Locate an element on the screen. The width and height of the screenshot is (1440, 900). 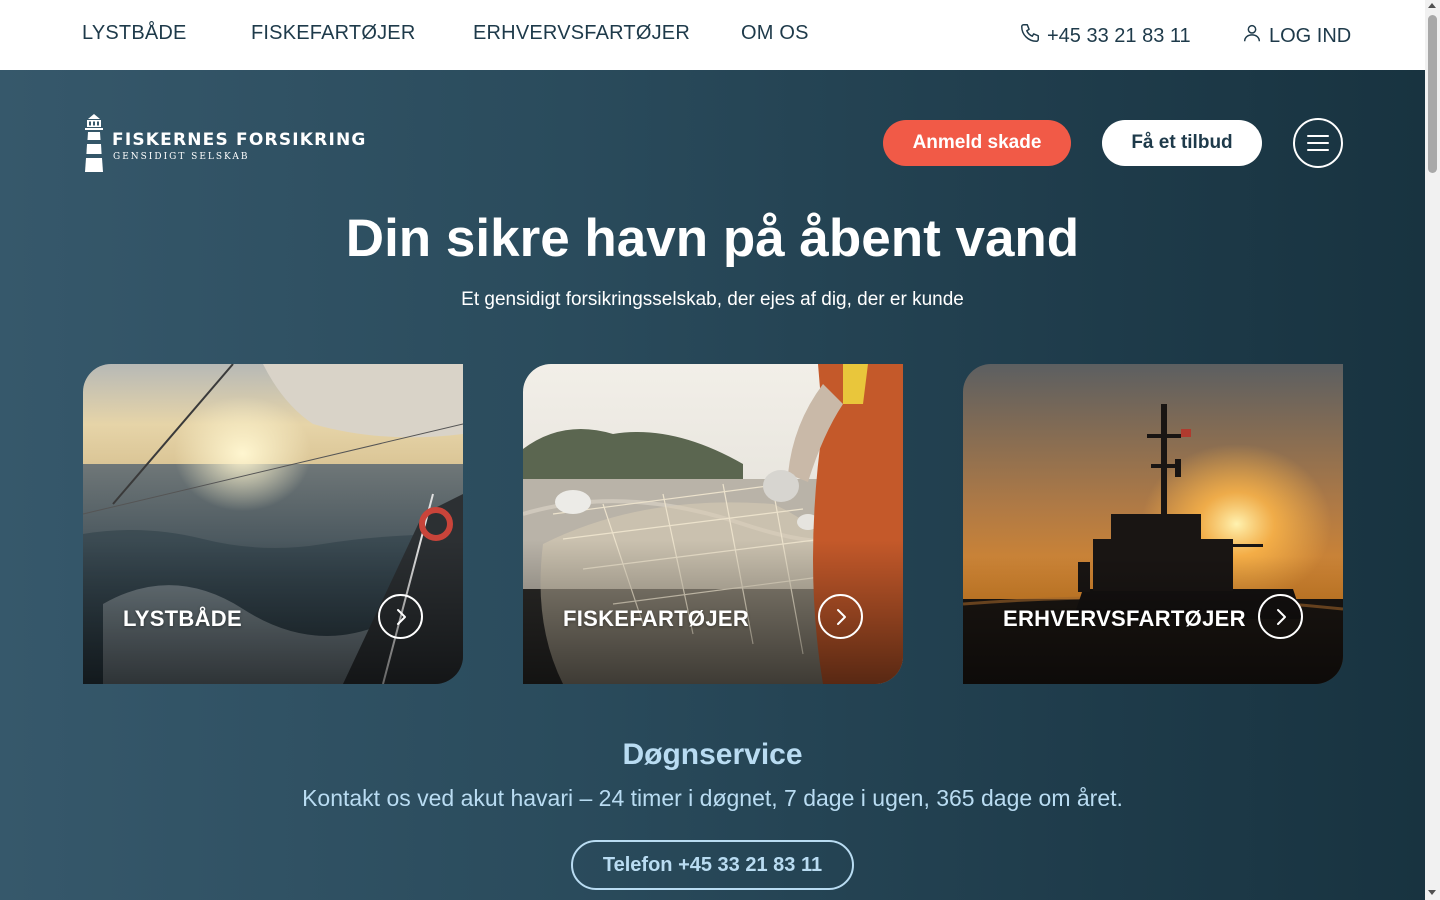
logo: FISKERNES FORSIKRING GENSIDIGT SELSKAB is located at coordinates (224, 144).